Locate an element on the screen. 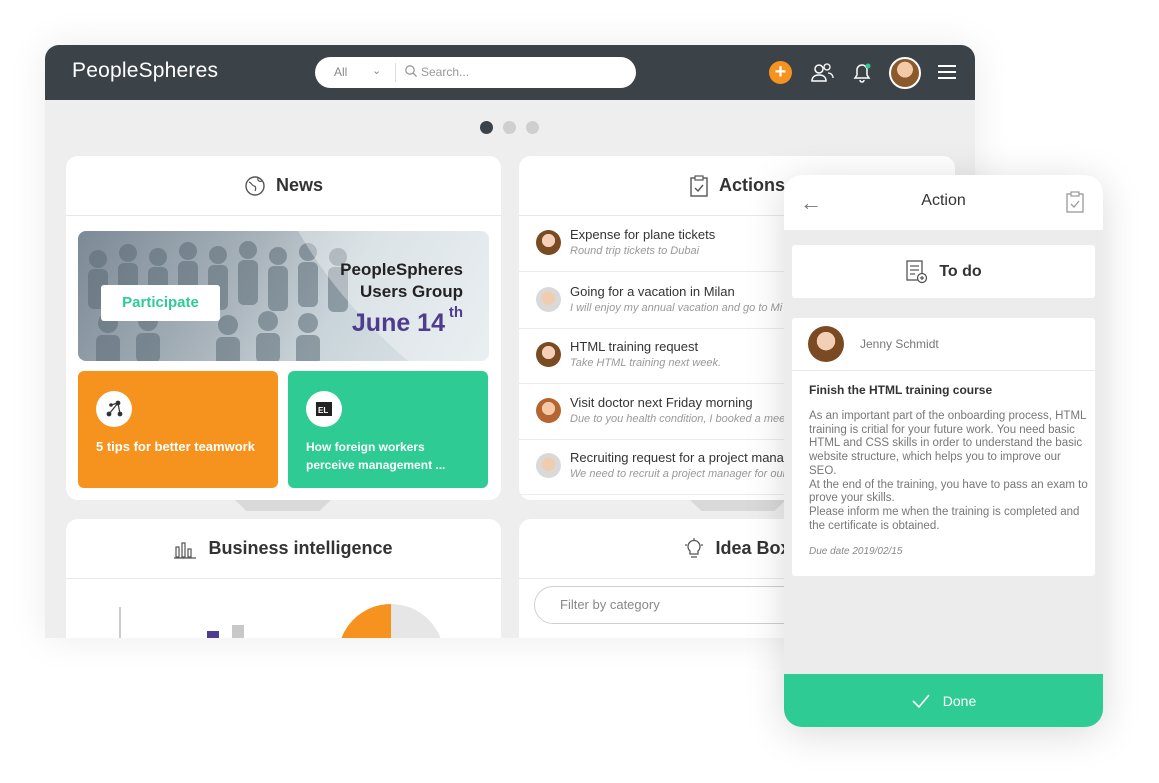  menu-icon is located at coordinates (947, 72).